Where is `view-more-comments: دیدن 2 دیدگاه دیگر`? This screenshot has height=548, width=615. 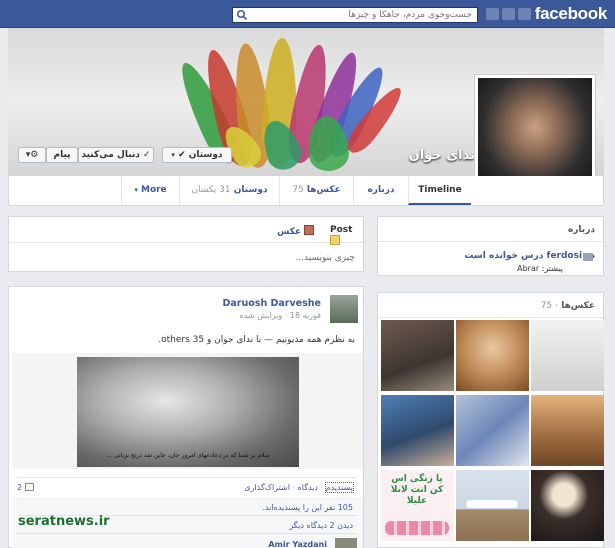 view-more-comments: دیدن 2 دیدگاه دیگر is located at coordinates (321, 525).